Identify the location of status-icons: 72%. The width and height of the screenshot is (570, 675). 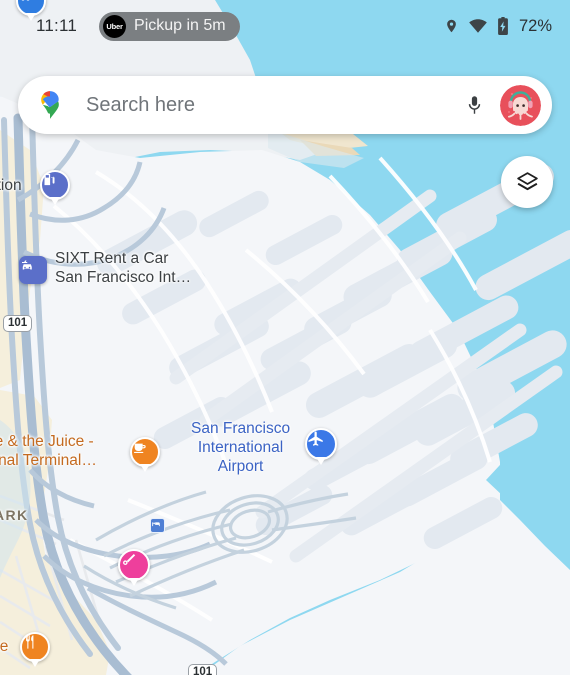
(498, 26).